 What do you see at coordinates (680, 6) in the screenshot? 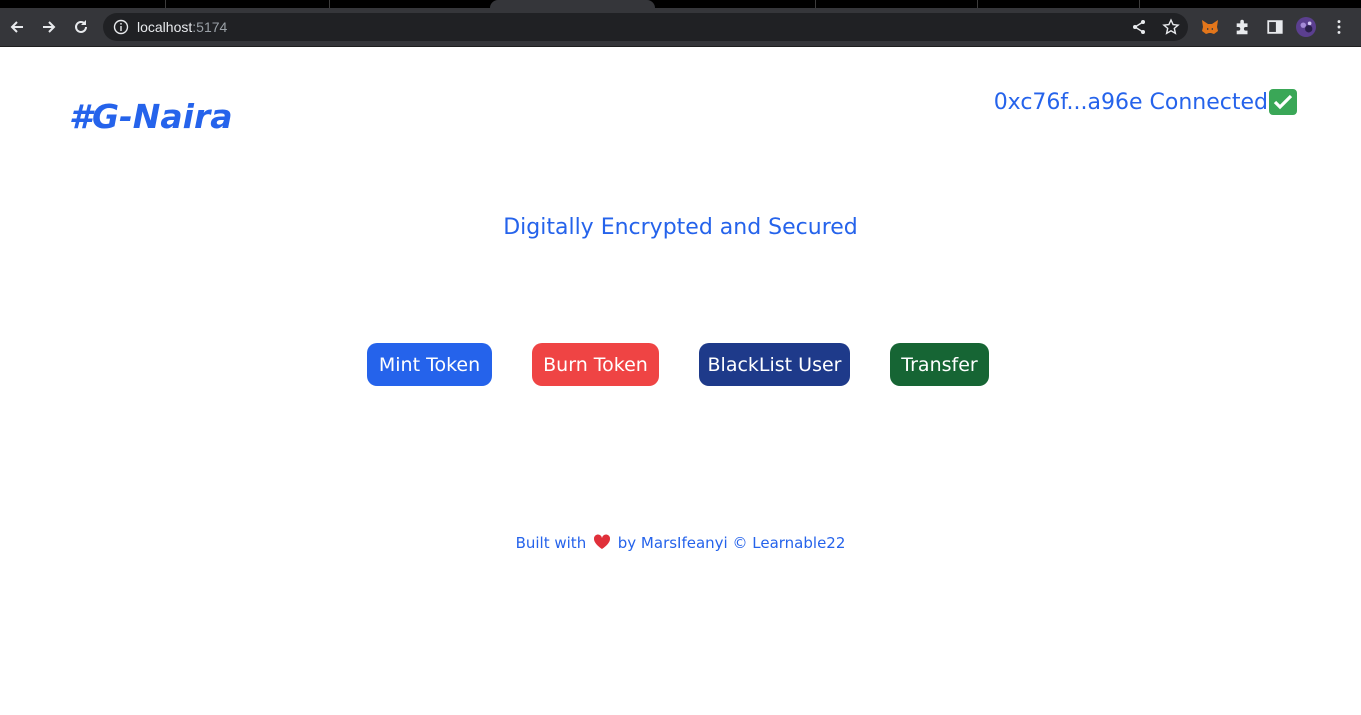
I see `browser-tab-strip` at bounding box center [680, 6].